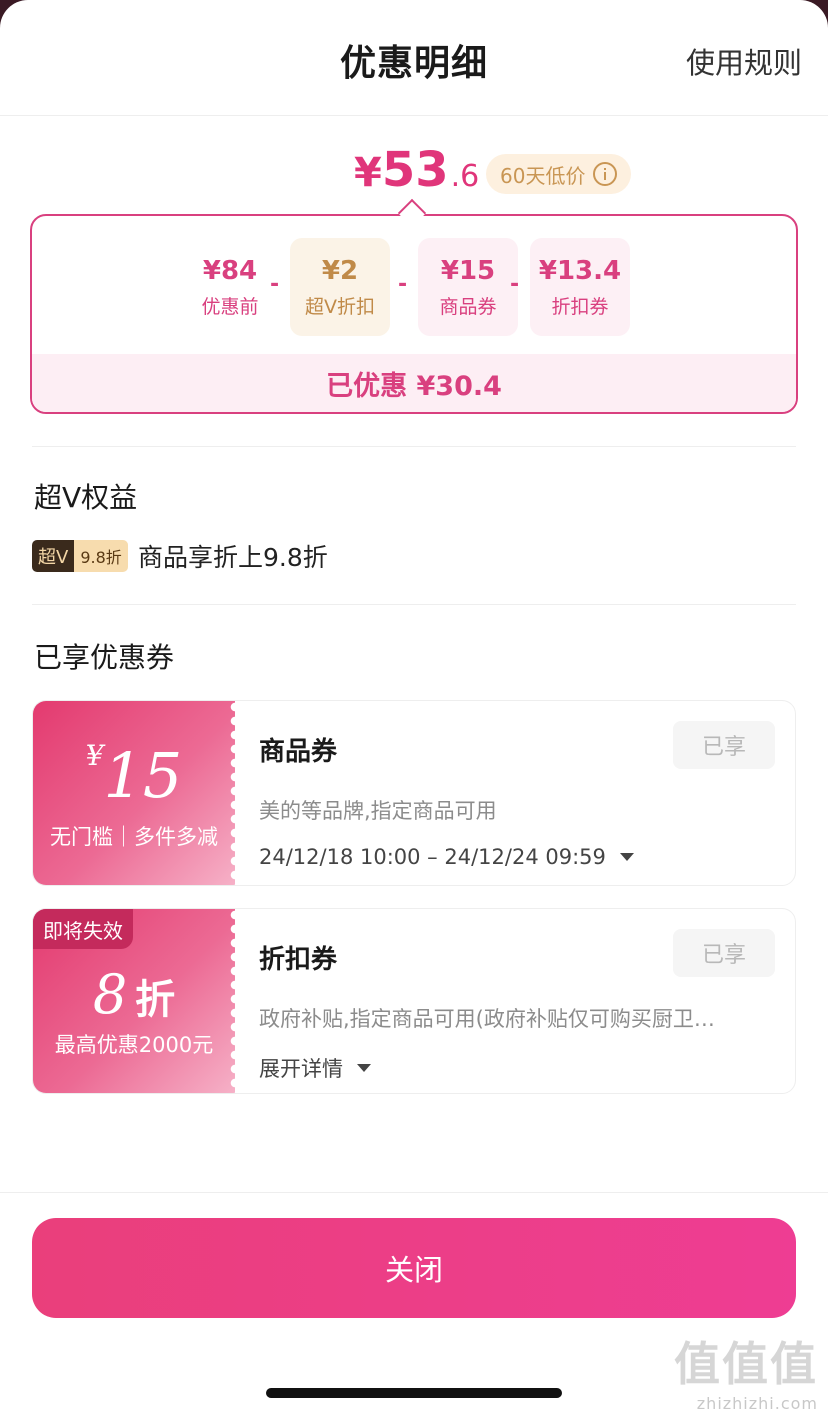  Describe the element at coordinates (414, 1393) in the screenshot. I see `home-indicator` at that location.